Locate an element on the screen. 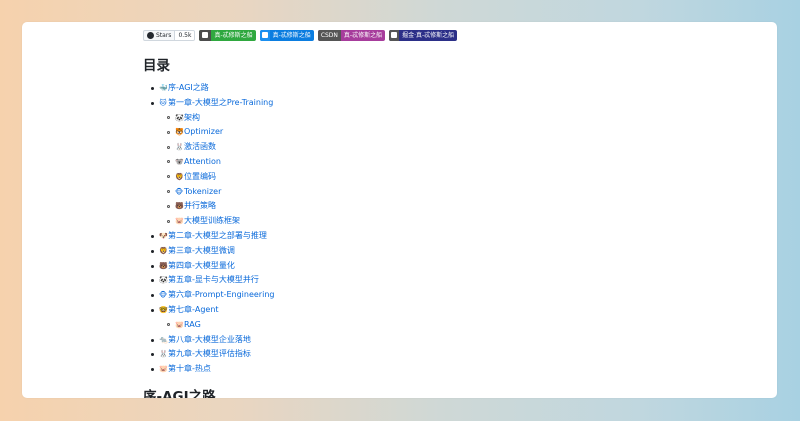  toc-item: 🐳序-AGI之路 is located at coordinates (212, 88).